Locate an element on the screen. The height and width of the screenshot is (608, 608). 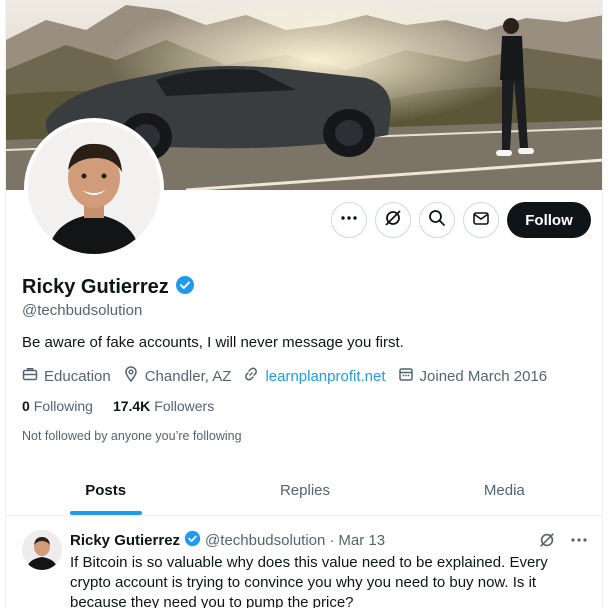
tab-media: Media is located at coordinates (503, 490).